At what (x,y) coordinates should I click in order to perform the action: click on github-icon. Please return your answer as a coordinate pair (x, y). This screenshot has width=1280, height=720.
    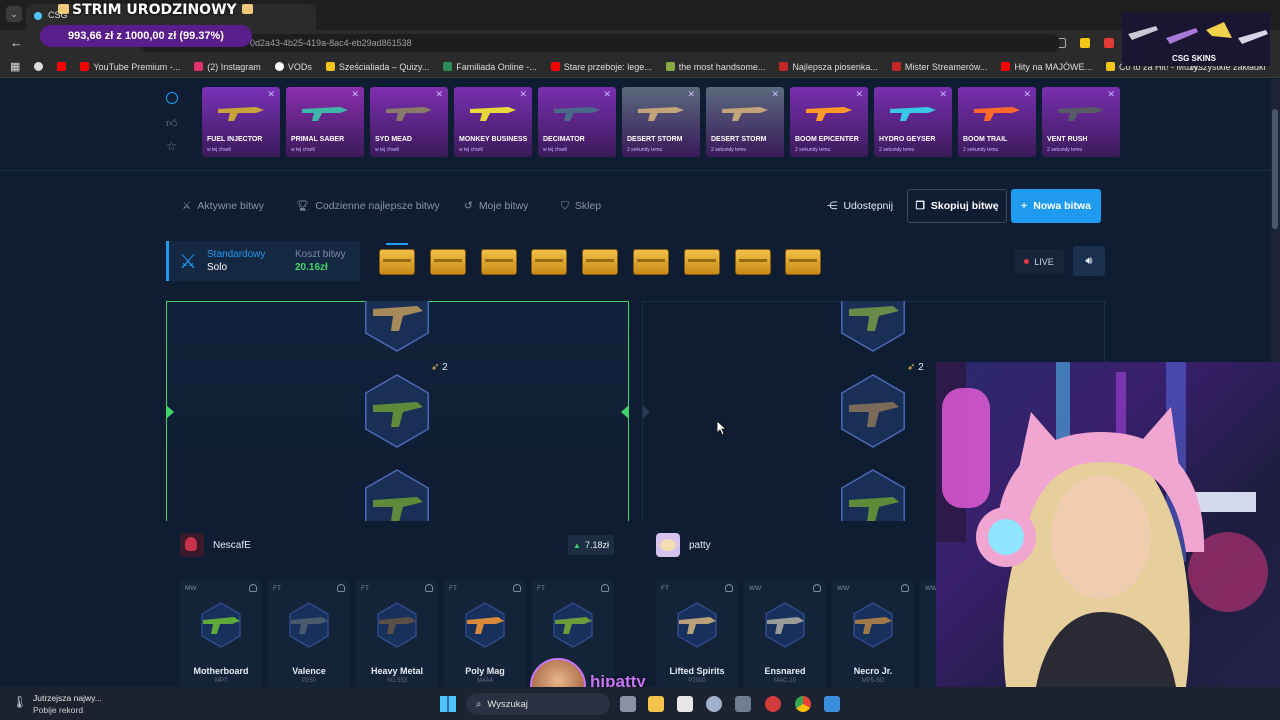
    Looking at the image, I should click on (39, 66).